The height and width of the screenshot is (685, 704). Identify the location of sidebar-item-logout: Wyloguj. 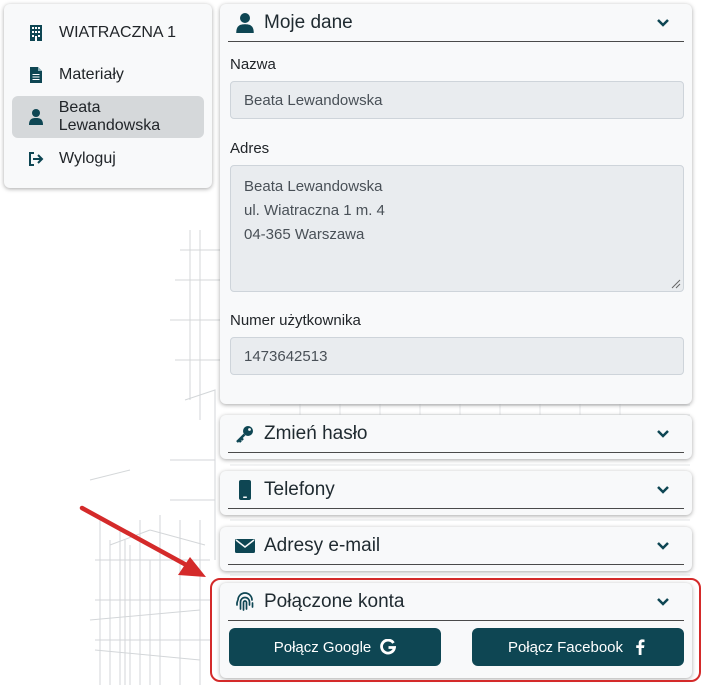
(108, 159).